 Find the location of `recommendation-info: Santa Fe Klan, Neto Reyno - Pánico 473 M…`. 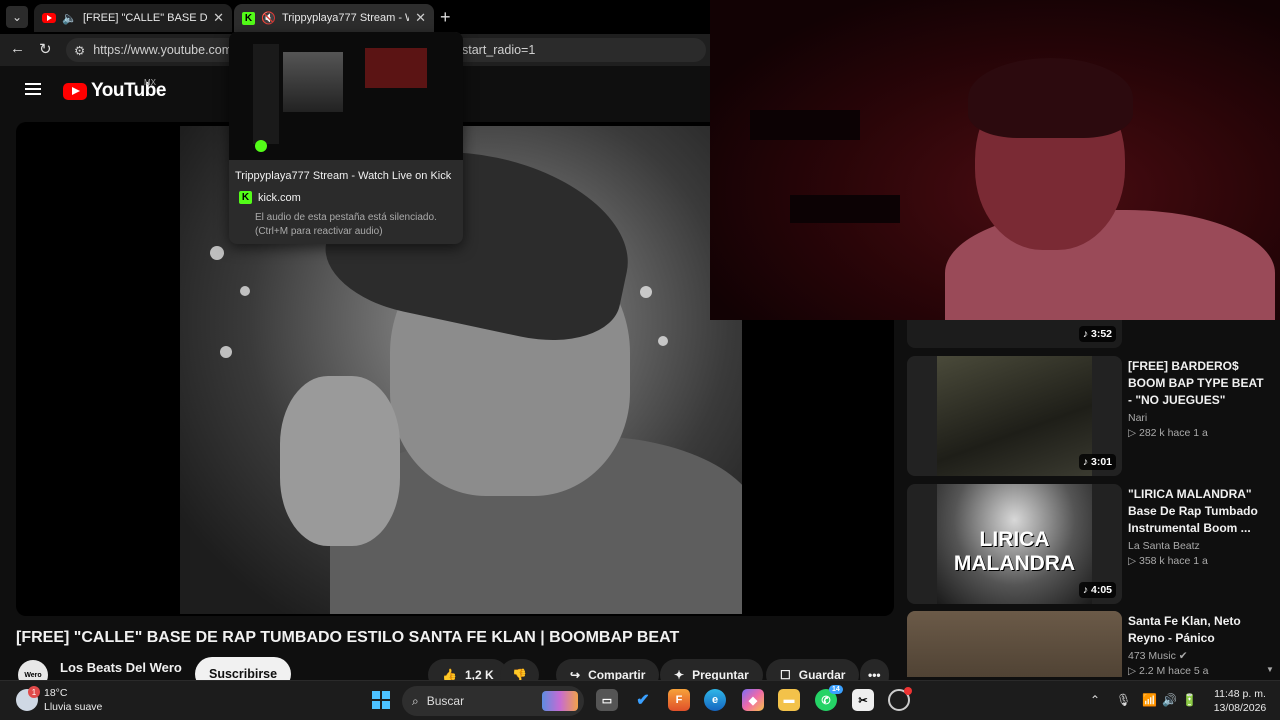

recommendation-info: Santa Fe Klan, Neto Reyno - Pánico 473 M… is located at coordinates (1198, 645).